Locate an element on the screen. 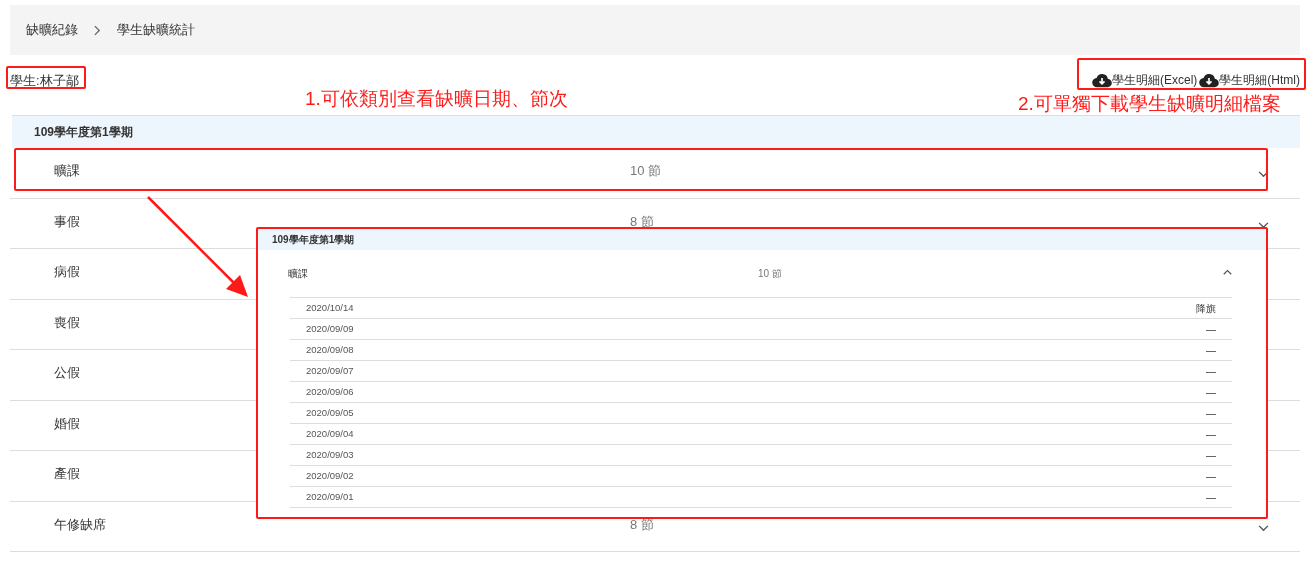 The width and height of the screenshot is (1316, 562). date-cell-text: 2020/09/06 is located at coordinates (330, 391).